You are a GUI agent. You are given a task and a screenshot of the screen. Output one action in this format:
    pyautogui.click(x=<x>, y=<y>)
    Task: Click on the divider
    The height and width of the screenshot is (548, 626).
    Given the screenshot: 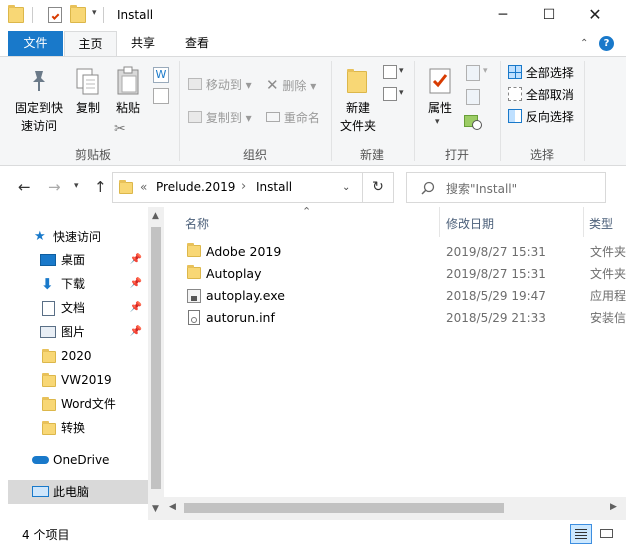 What is the action you would take?
    pyautogui.click(x=32, y=15)
    